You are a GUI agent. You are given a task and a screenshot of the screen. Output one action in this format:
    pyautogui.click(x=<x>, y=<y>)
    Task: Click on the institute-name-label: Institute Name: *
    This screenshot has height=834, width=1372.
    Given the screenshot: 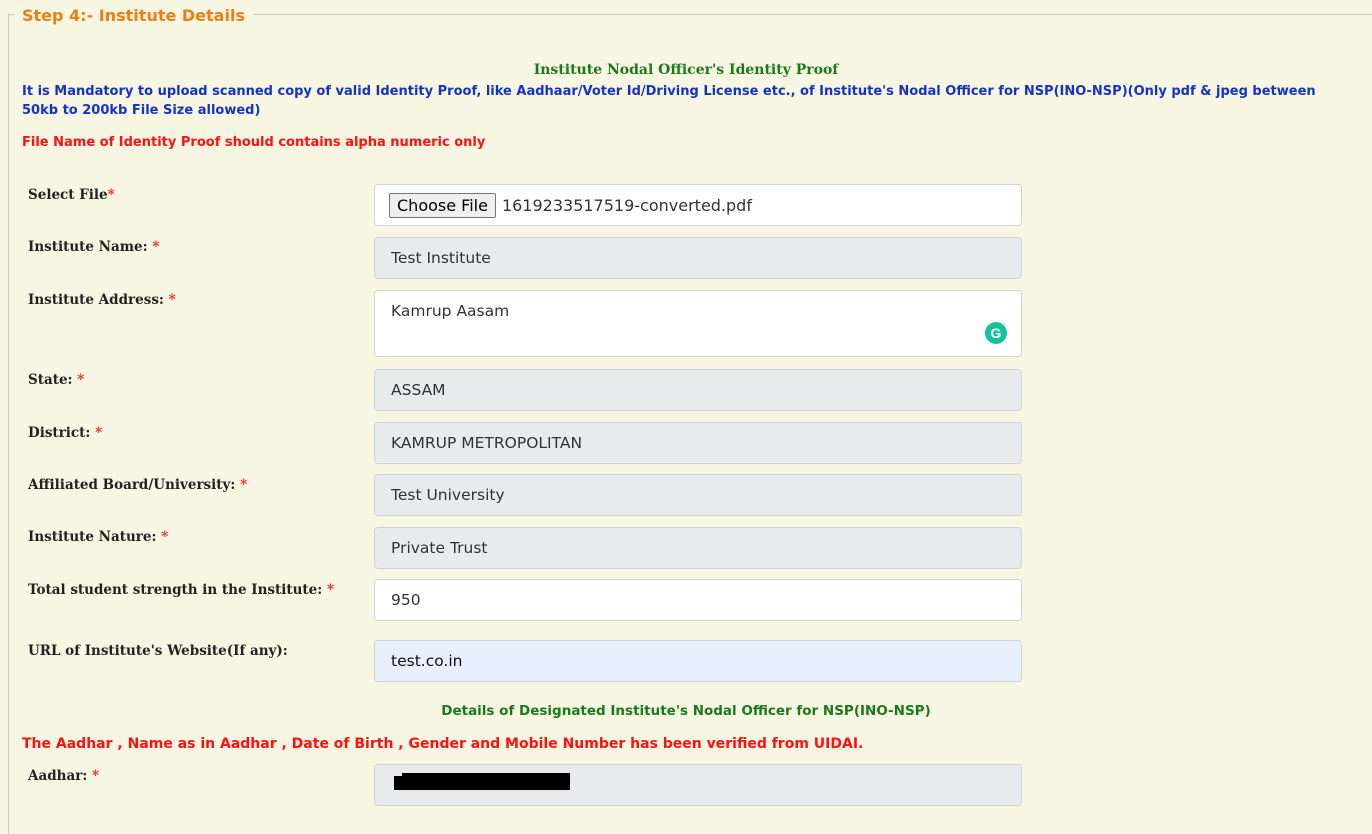 What is the action you would take?
    pyautogui.click(x=94, y=247)
    